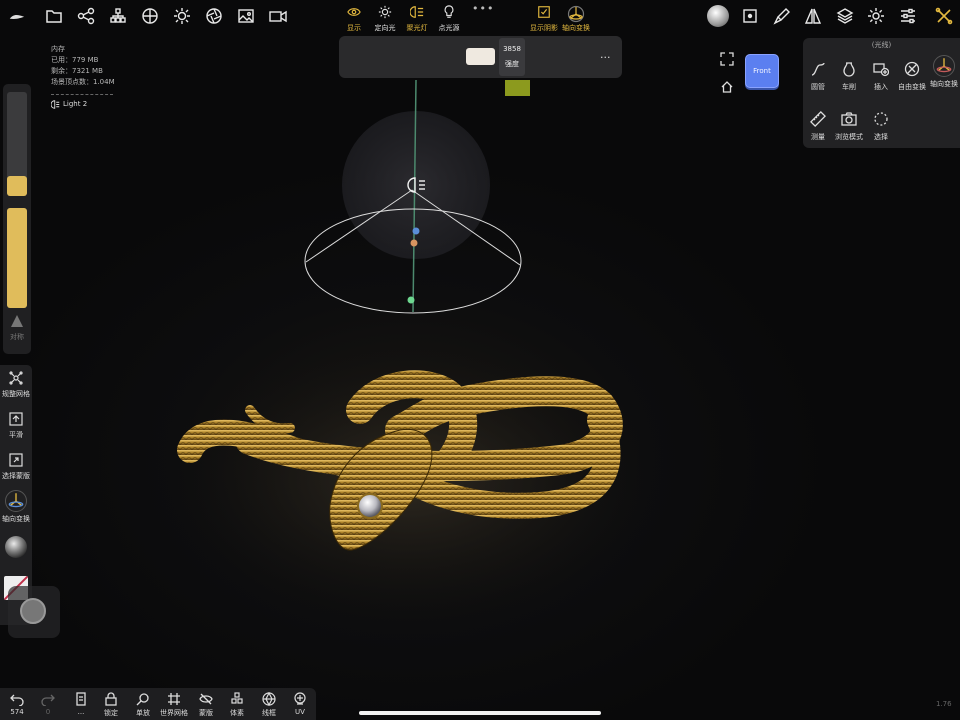 The width and height of the screenshot is (960, 720). Describe the element at coordinates (818, 119) in the screenshot. I see `ruler-icon` at that location.